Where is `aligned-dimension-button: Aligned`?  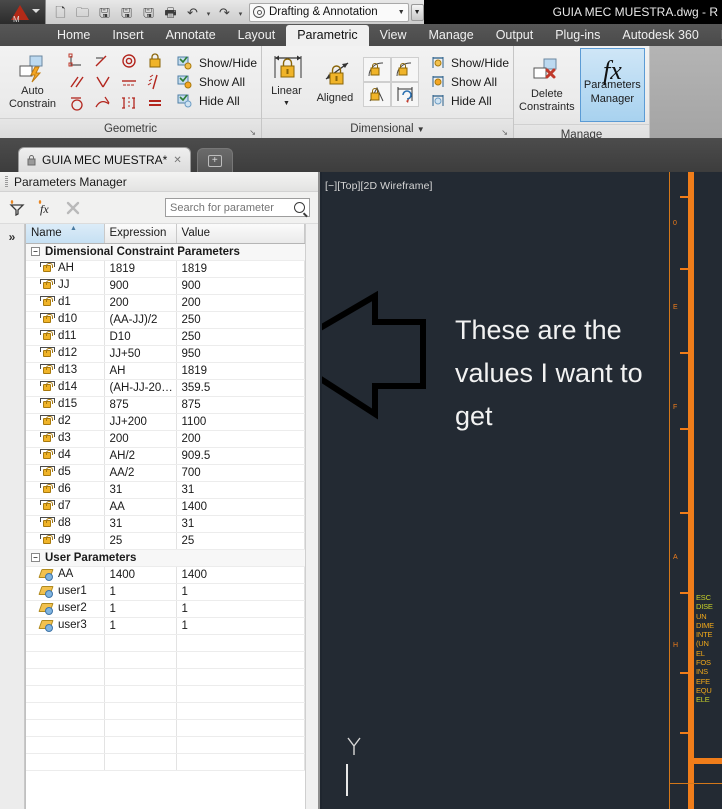
aligned-dimension-button: Aligned is located at coordinates (335, 82).